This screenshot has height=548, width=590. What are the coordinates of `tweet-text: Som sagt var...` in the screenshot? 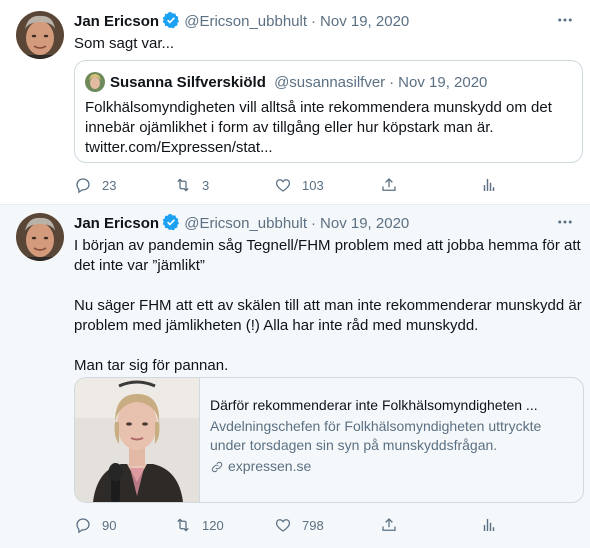 It's located at (124, 43).